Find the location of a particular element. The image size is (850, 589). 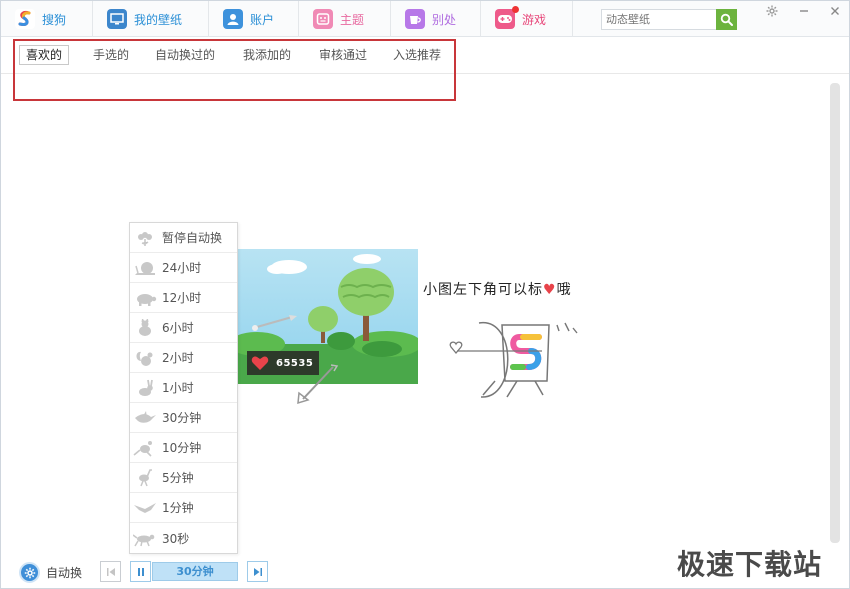

interval-selector: 30分钟 is located at coordinates (195, 571).